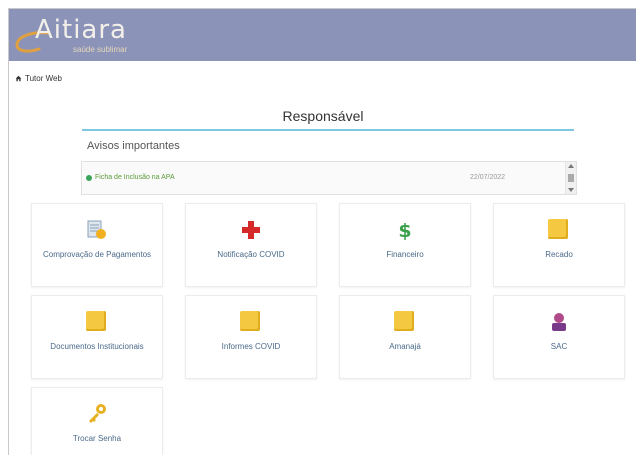  I want to click on tile-label: Financeiro, so click(405, 254).